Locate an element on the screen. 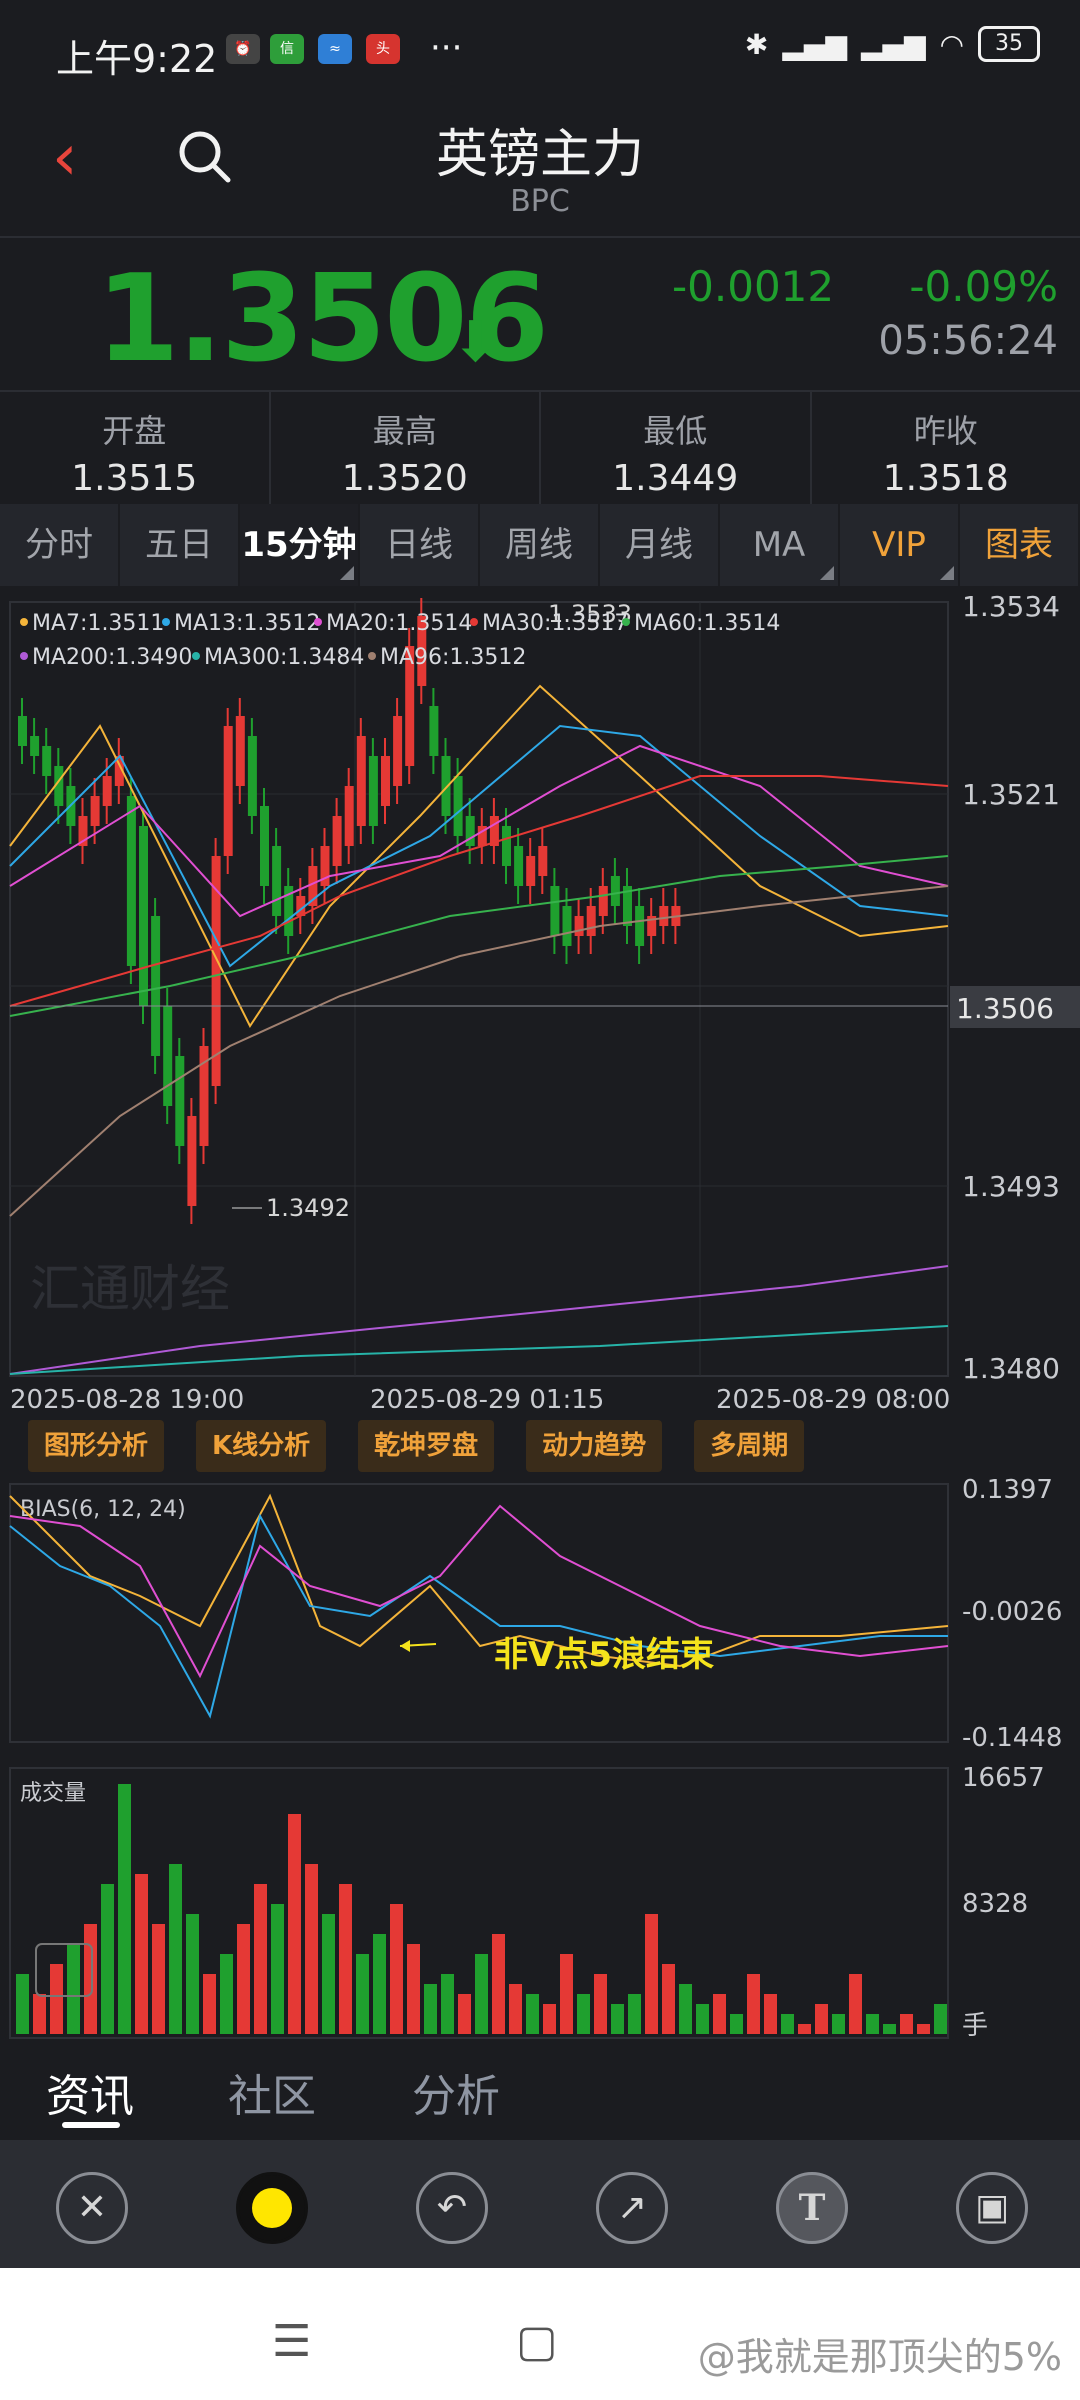 The width and height of the screenshot is (1080, 2400). tab-daily: 日线 is located at coordinates (420, 545).